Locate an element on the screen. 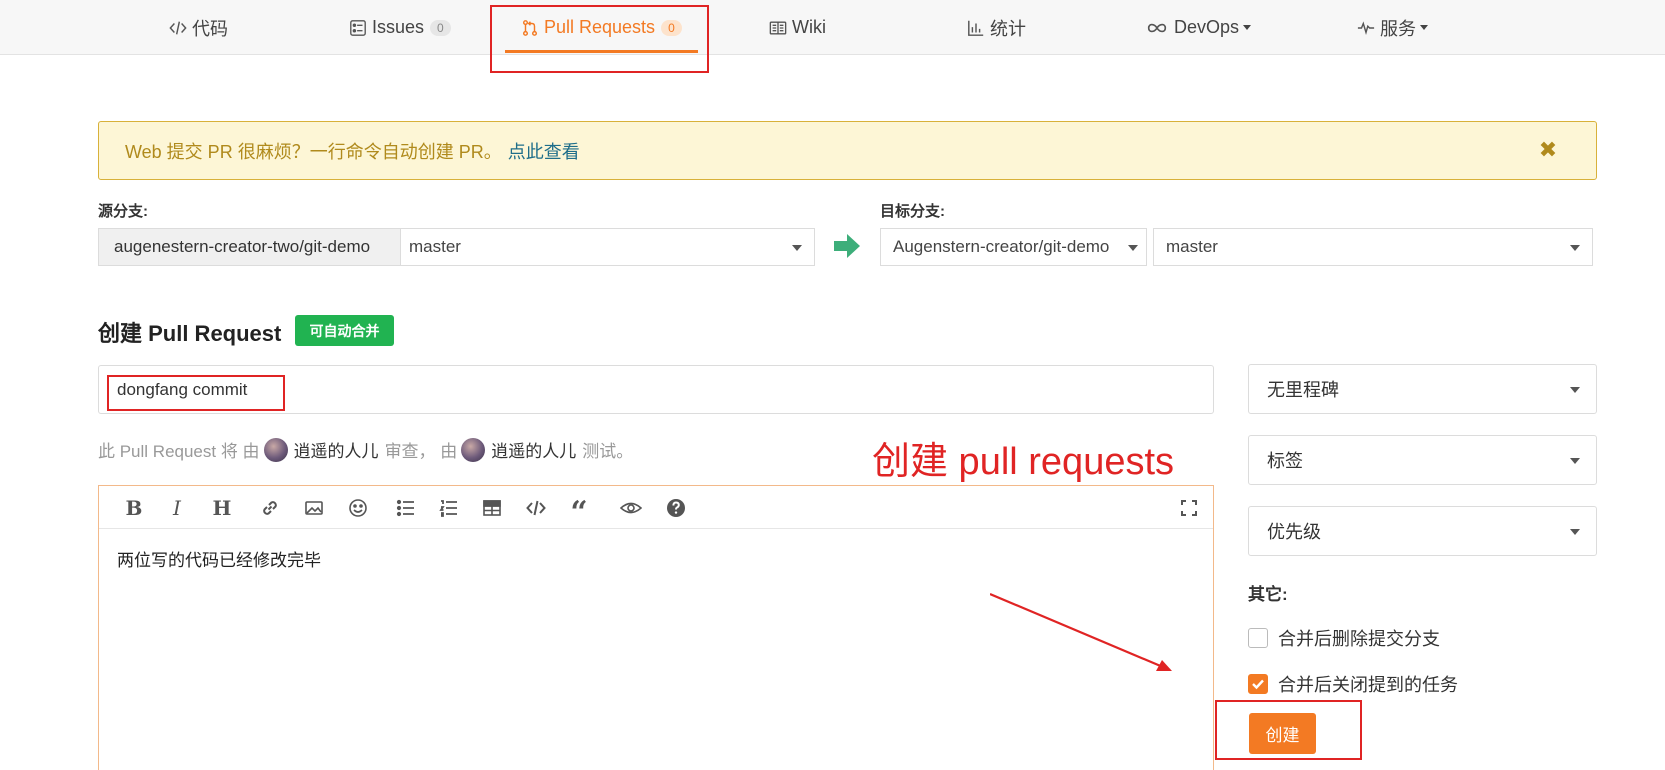  close-icon: ✖ is located at coordinates (1548, 150).